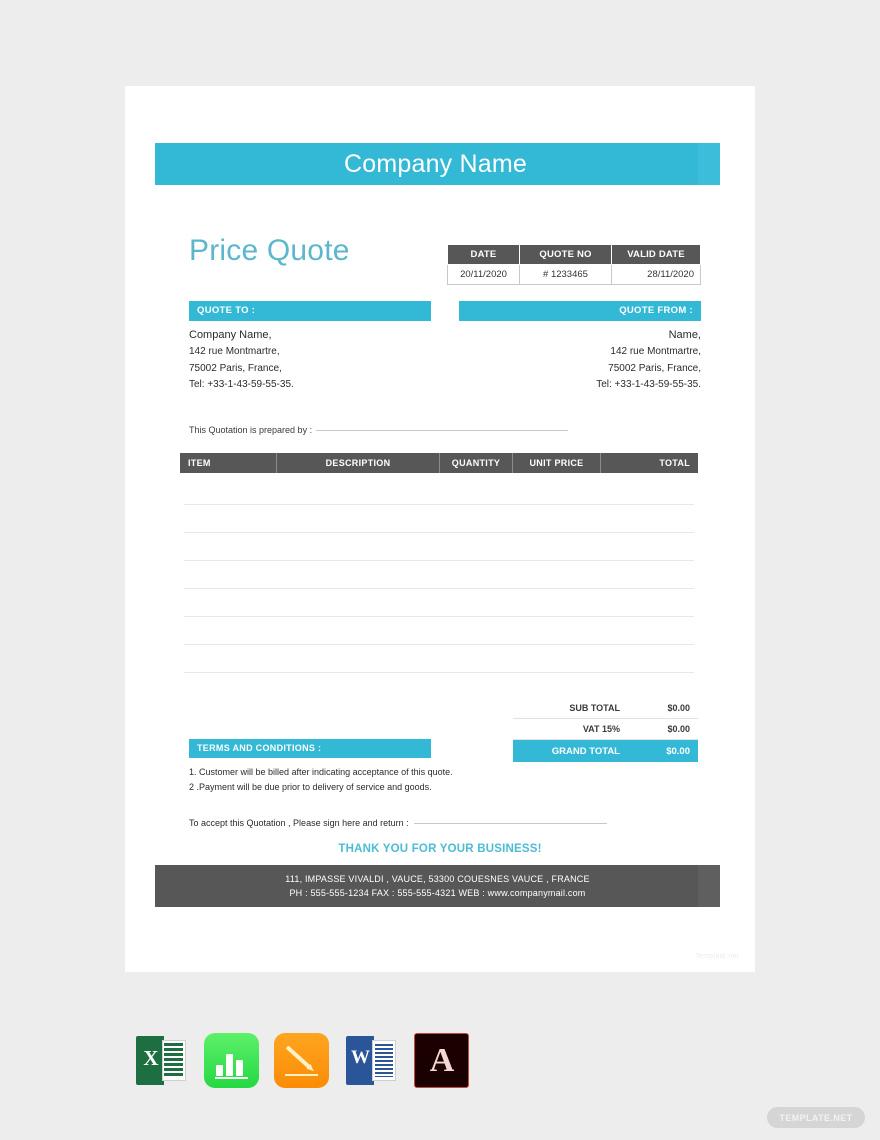 This screenshot has width=880, height=1140. What do you see at coordinates (510, 823) in the screenshot?
I see `signature-input-line` at bounding box center [510, 823].